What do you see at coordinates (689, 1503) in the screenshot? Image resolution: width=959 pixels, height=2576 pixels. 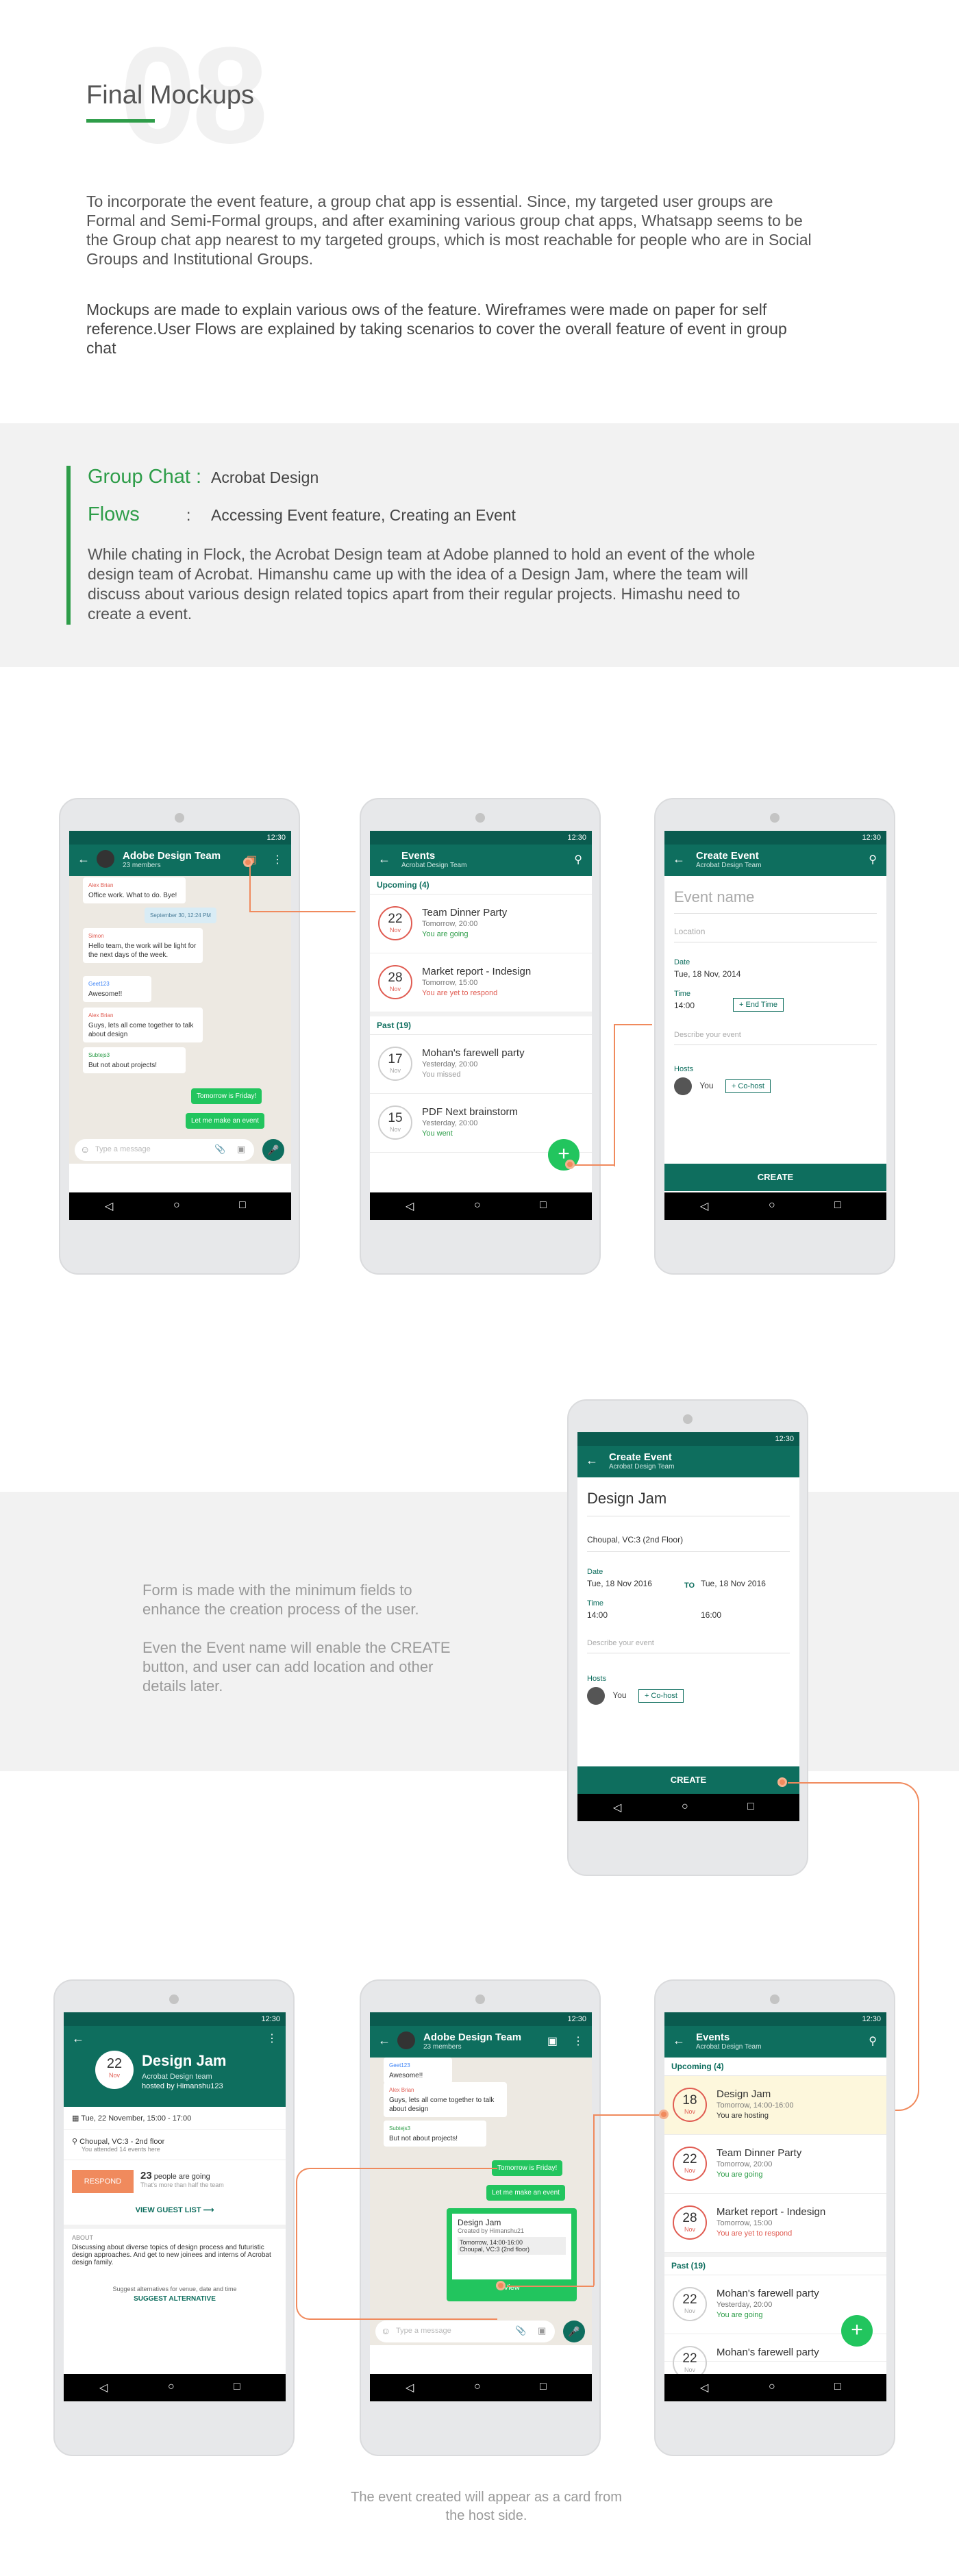 I see `event-name-input: Design Jam` at bounding box center [689, 1503].